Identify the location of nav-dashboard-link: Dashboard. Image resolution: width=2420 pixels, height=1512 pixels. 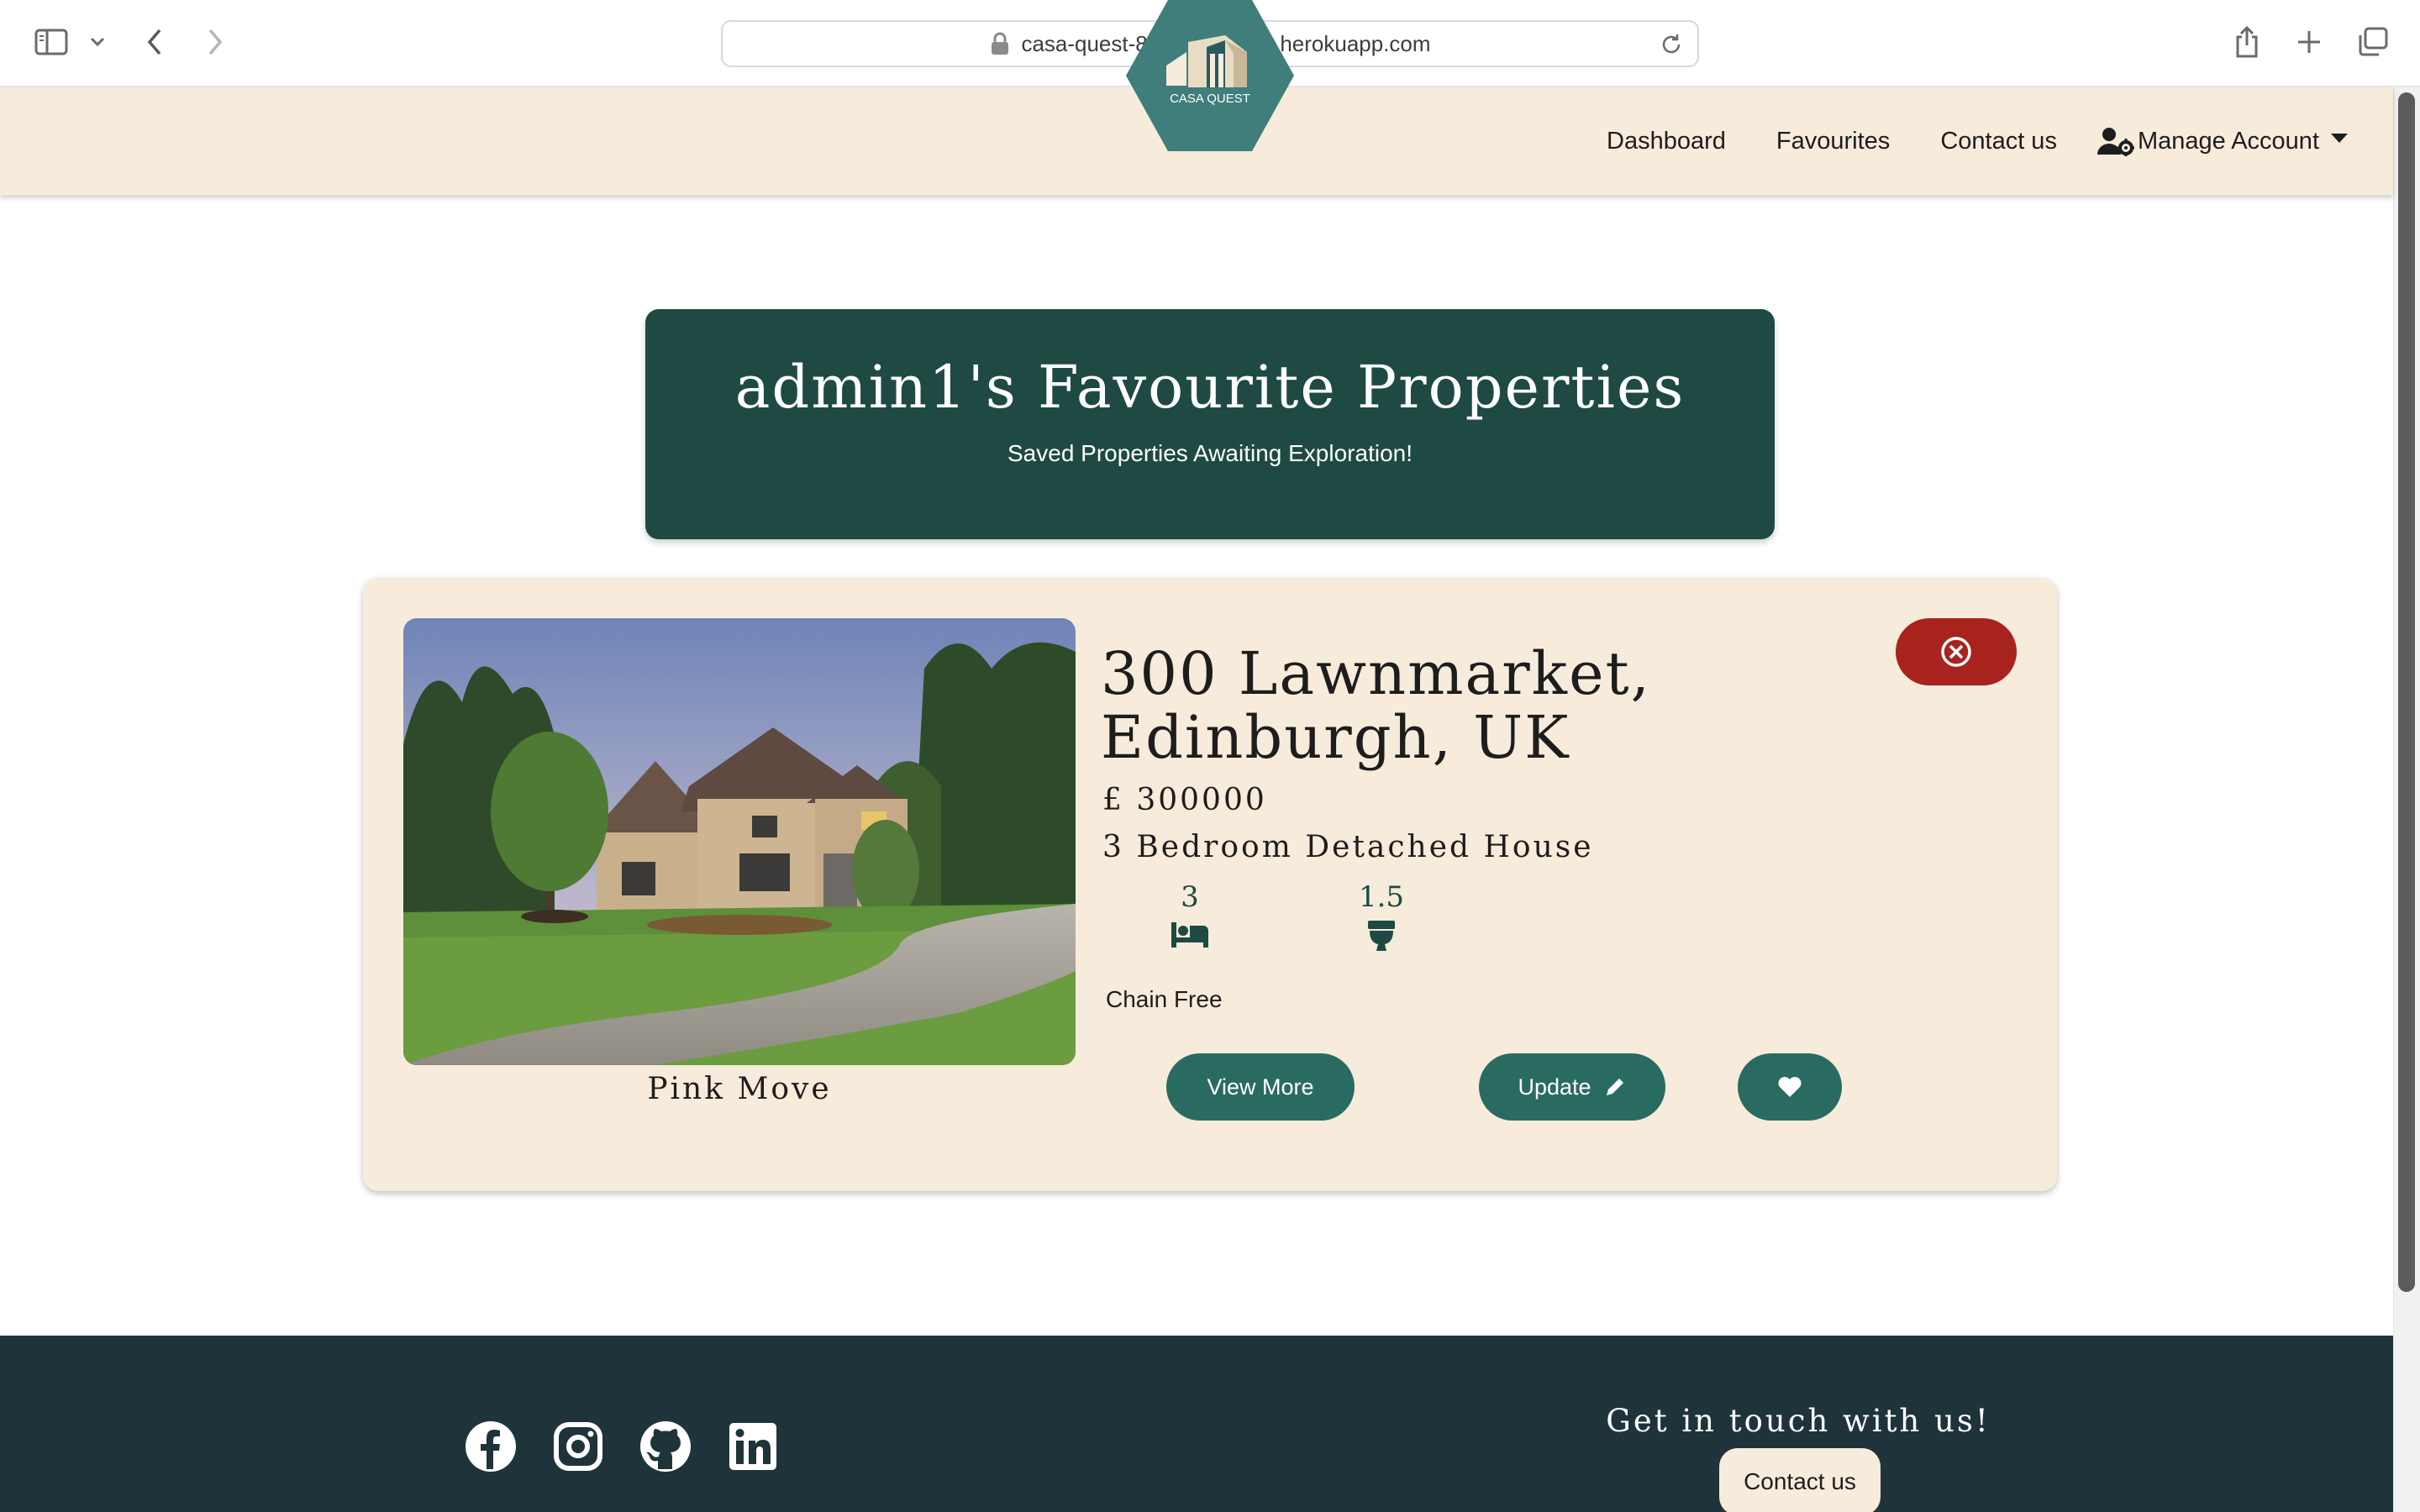
(1666, 141).